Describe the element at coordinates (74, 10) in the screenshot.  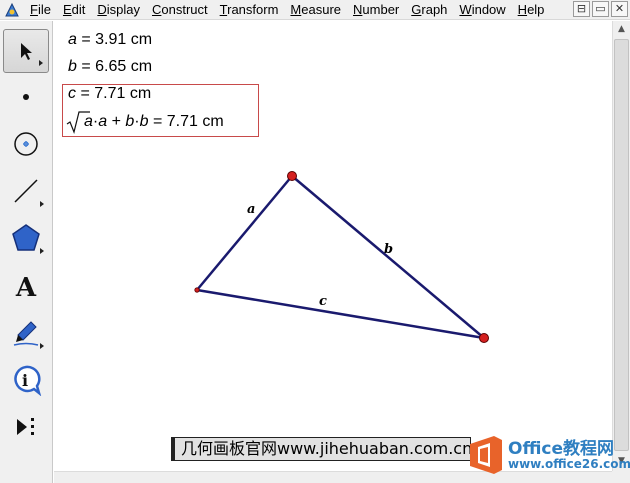
I see `menu-edit: Edit` at that location.